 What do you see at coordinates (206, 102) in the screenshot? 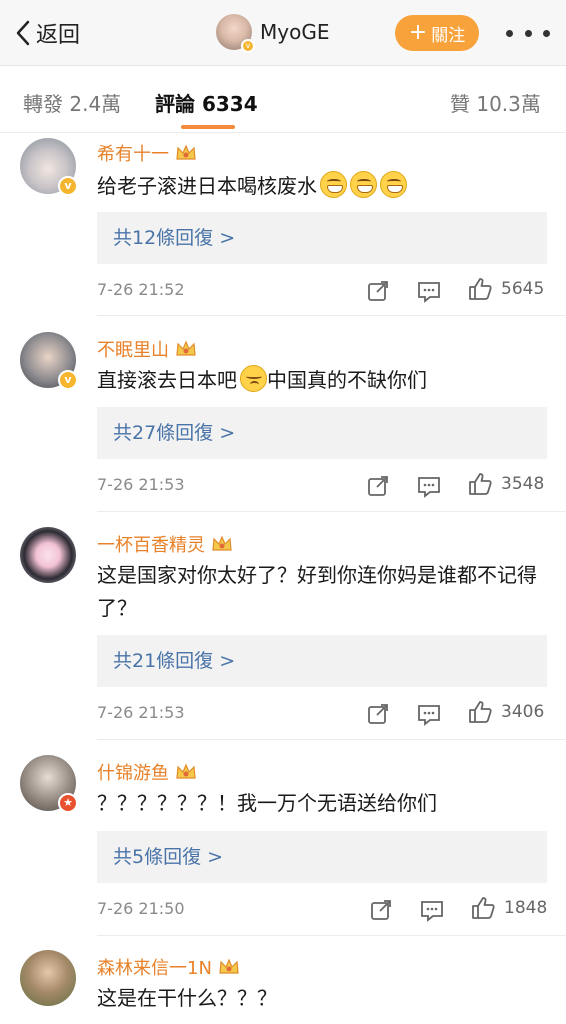
I see `tab-comments: 評論 6334` at bounding box center [206, 102].